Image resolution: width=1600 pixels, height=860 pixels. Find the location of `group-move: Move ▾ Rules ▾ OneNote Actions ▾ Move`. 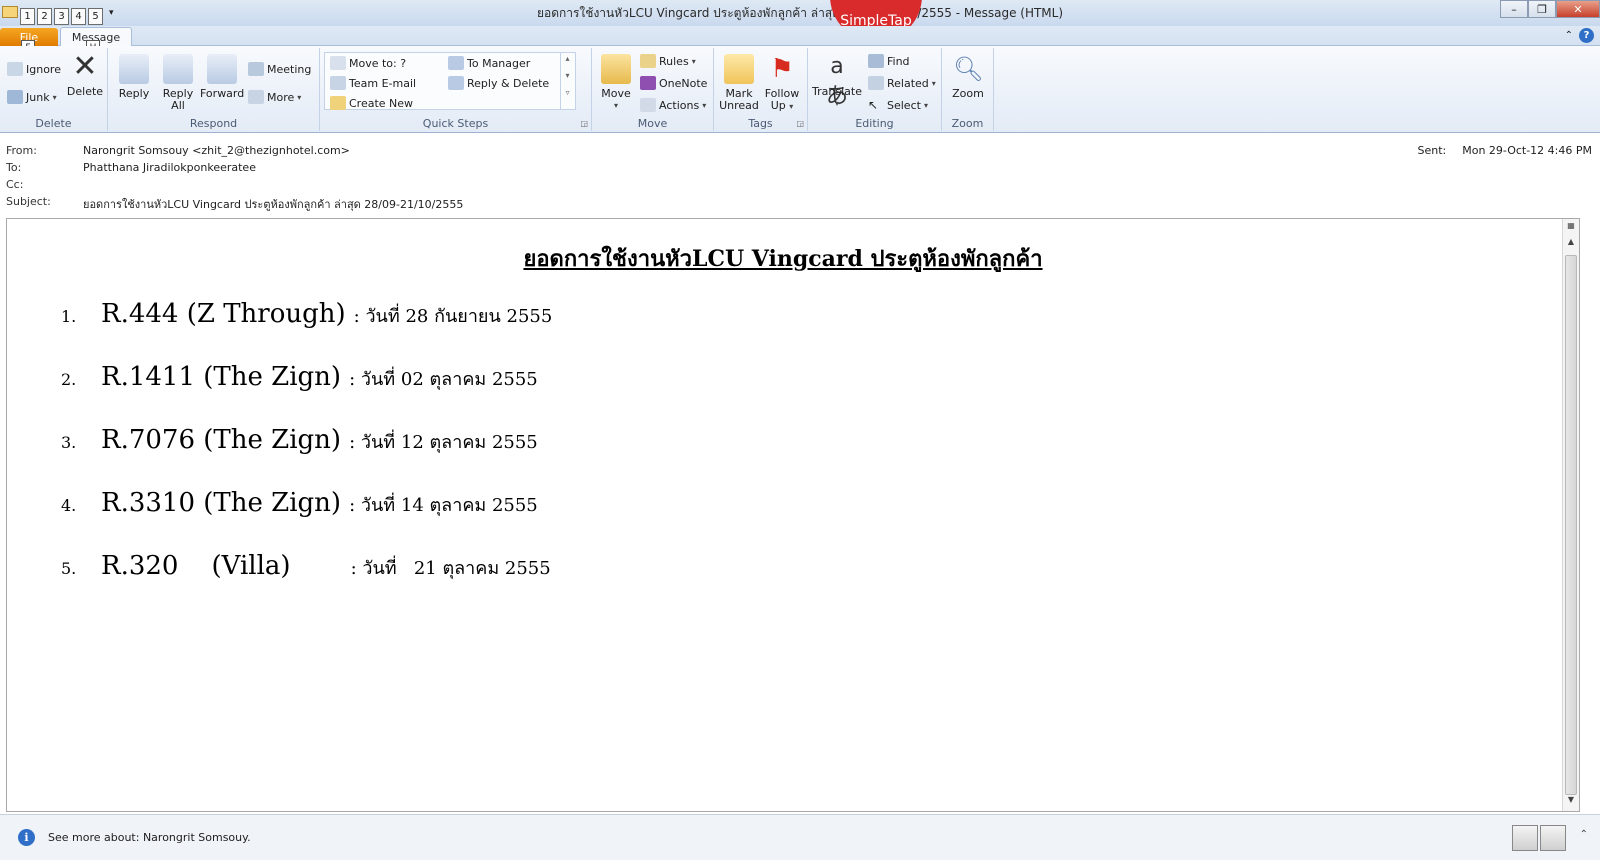

group-move: Move ▾ Rules ▾ OneNote Actions ▾ Move is located at coordinates (653, 89).